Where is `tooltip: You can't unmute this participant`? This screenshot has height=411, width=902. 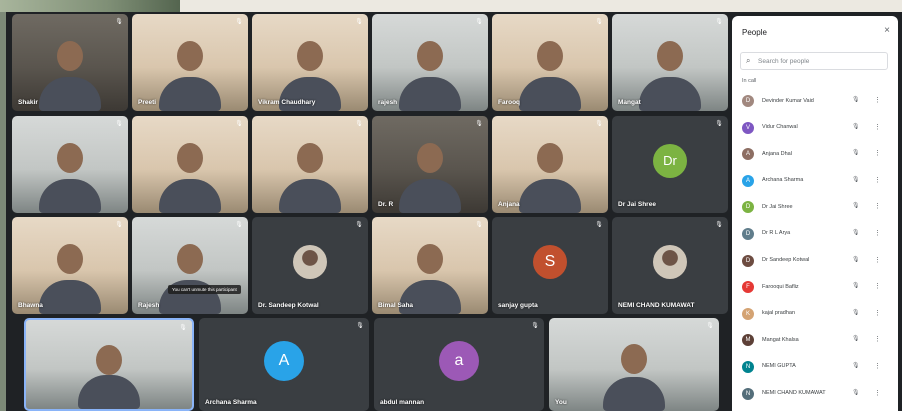 tooltip: You can't unmute this participant is located at coordinates (204, 289).